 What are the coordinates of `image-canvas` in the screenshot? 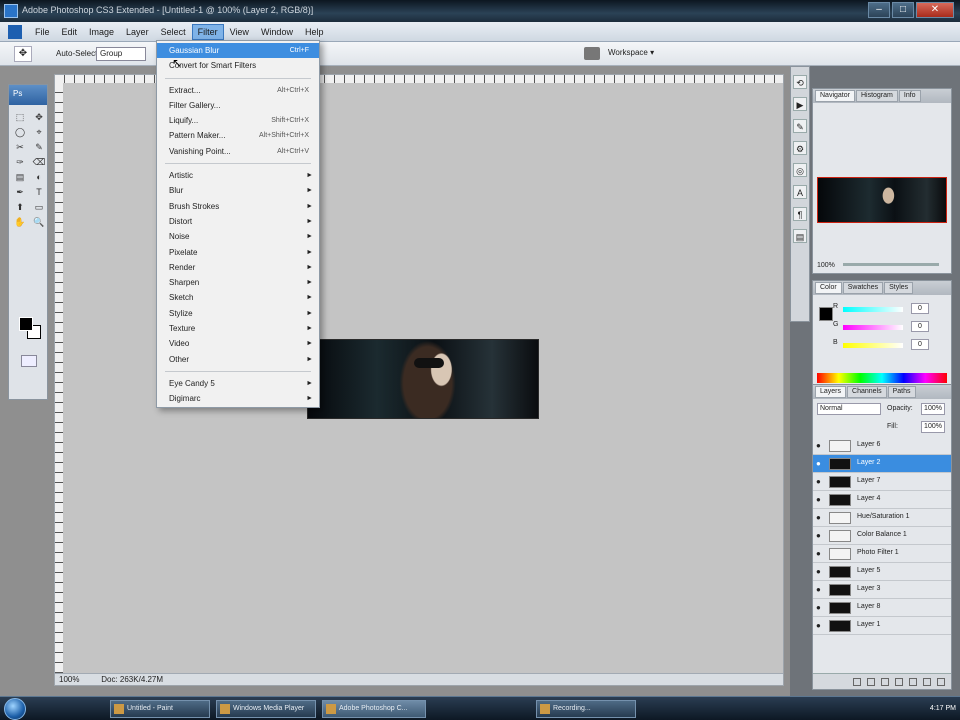 It's located at (423, 379).